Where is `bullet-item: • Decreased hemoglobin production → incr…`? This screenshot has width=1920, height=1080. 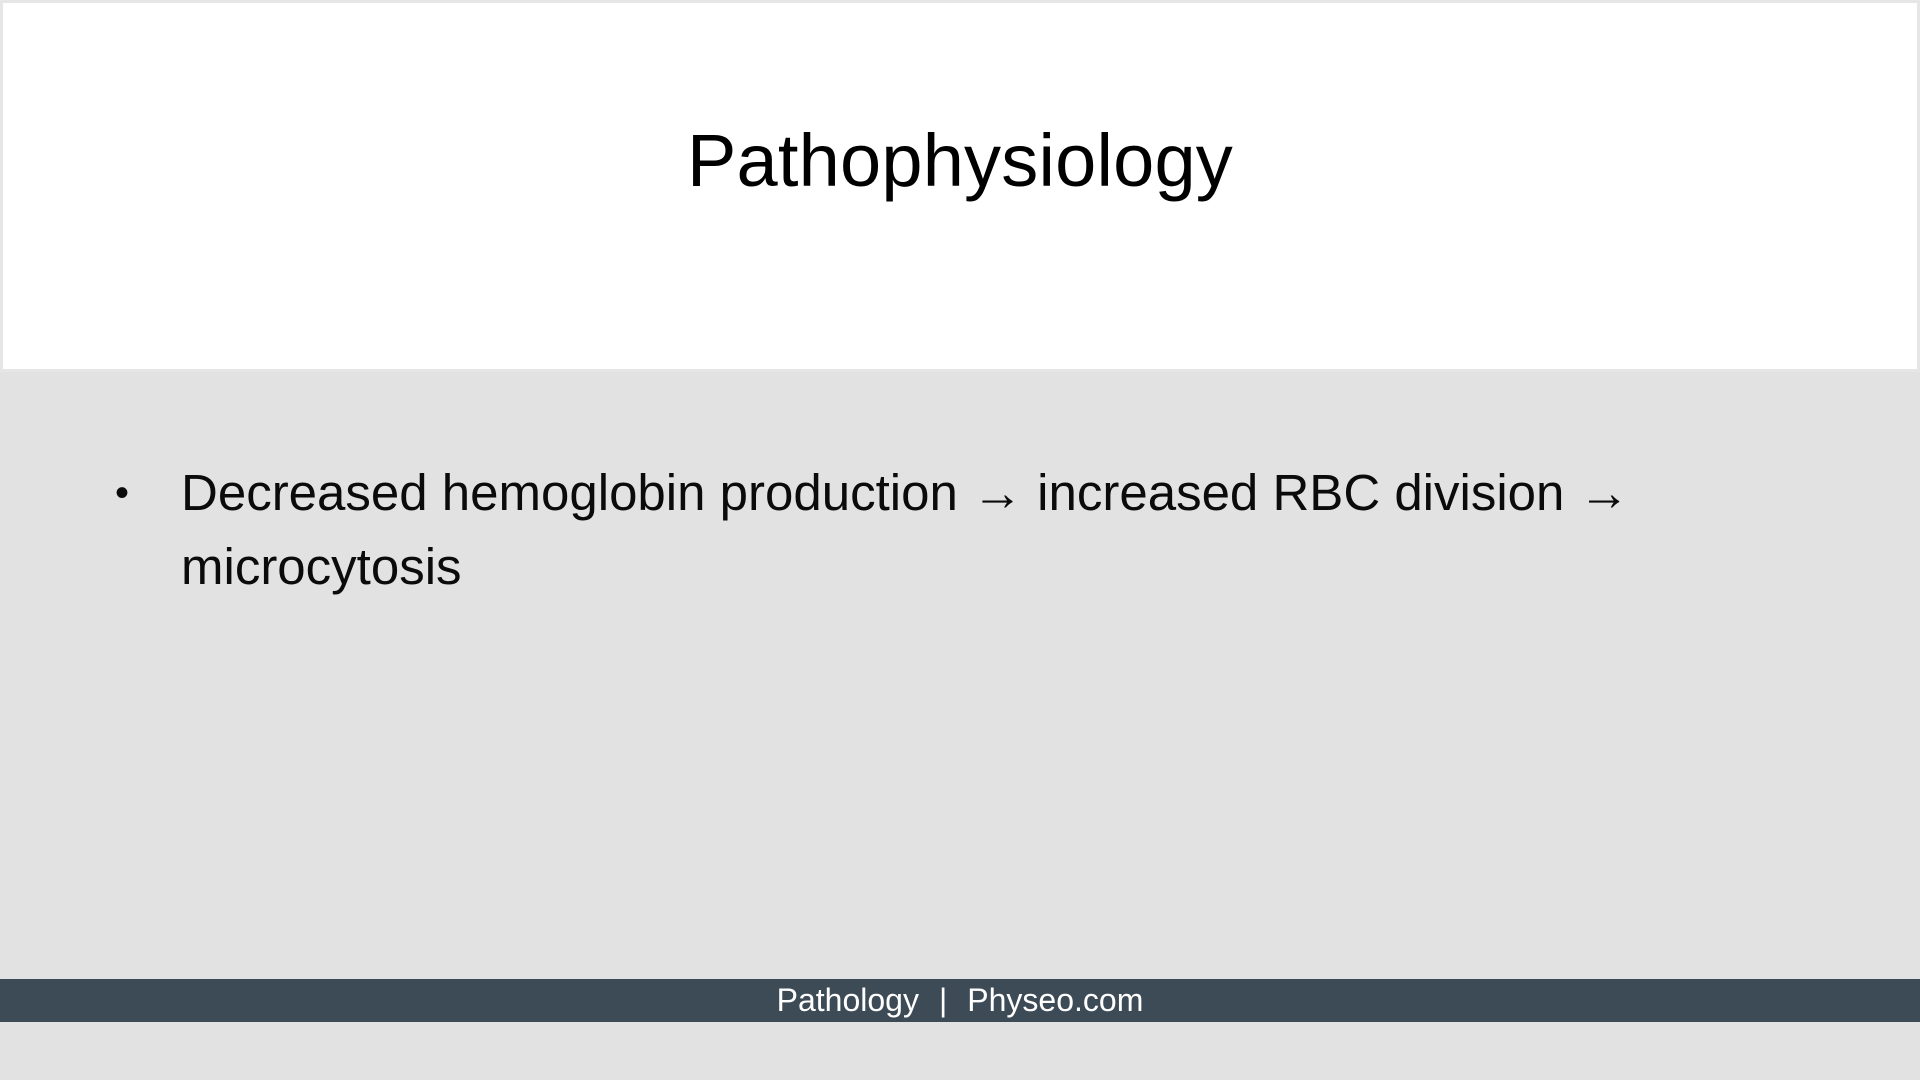
bullet-item: • Decreased hemoglobin production → incr… is located at coordinates (930, 530).